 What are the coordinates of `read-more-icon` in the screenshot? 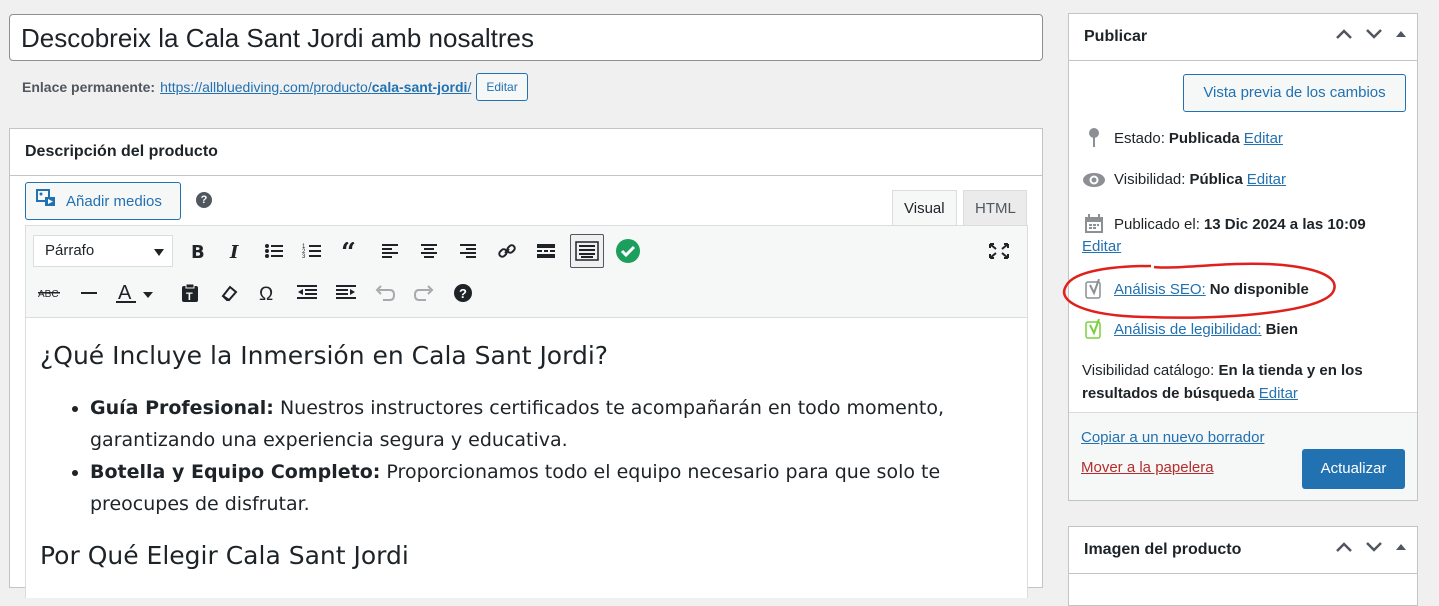 It's located at (546, 251).